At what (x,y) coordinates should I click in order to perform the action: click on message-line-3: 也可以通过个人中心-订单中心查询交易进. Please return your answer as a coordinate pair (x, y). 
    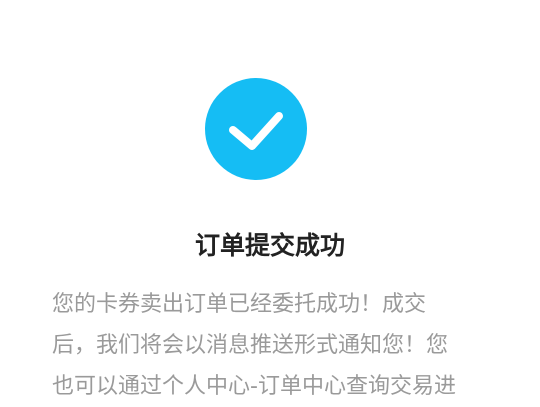
    Looking at the image, I should click on (254, 386).